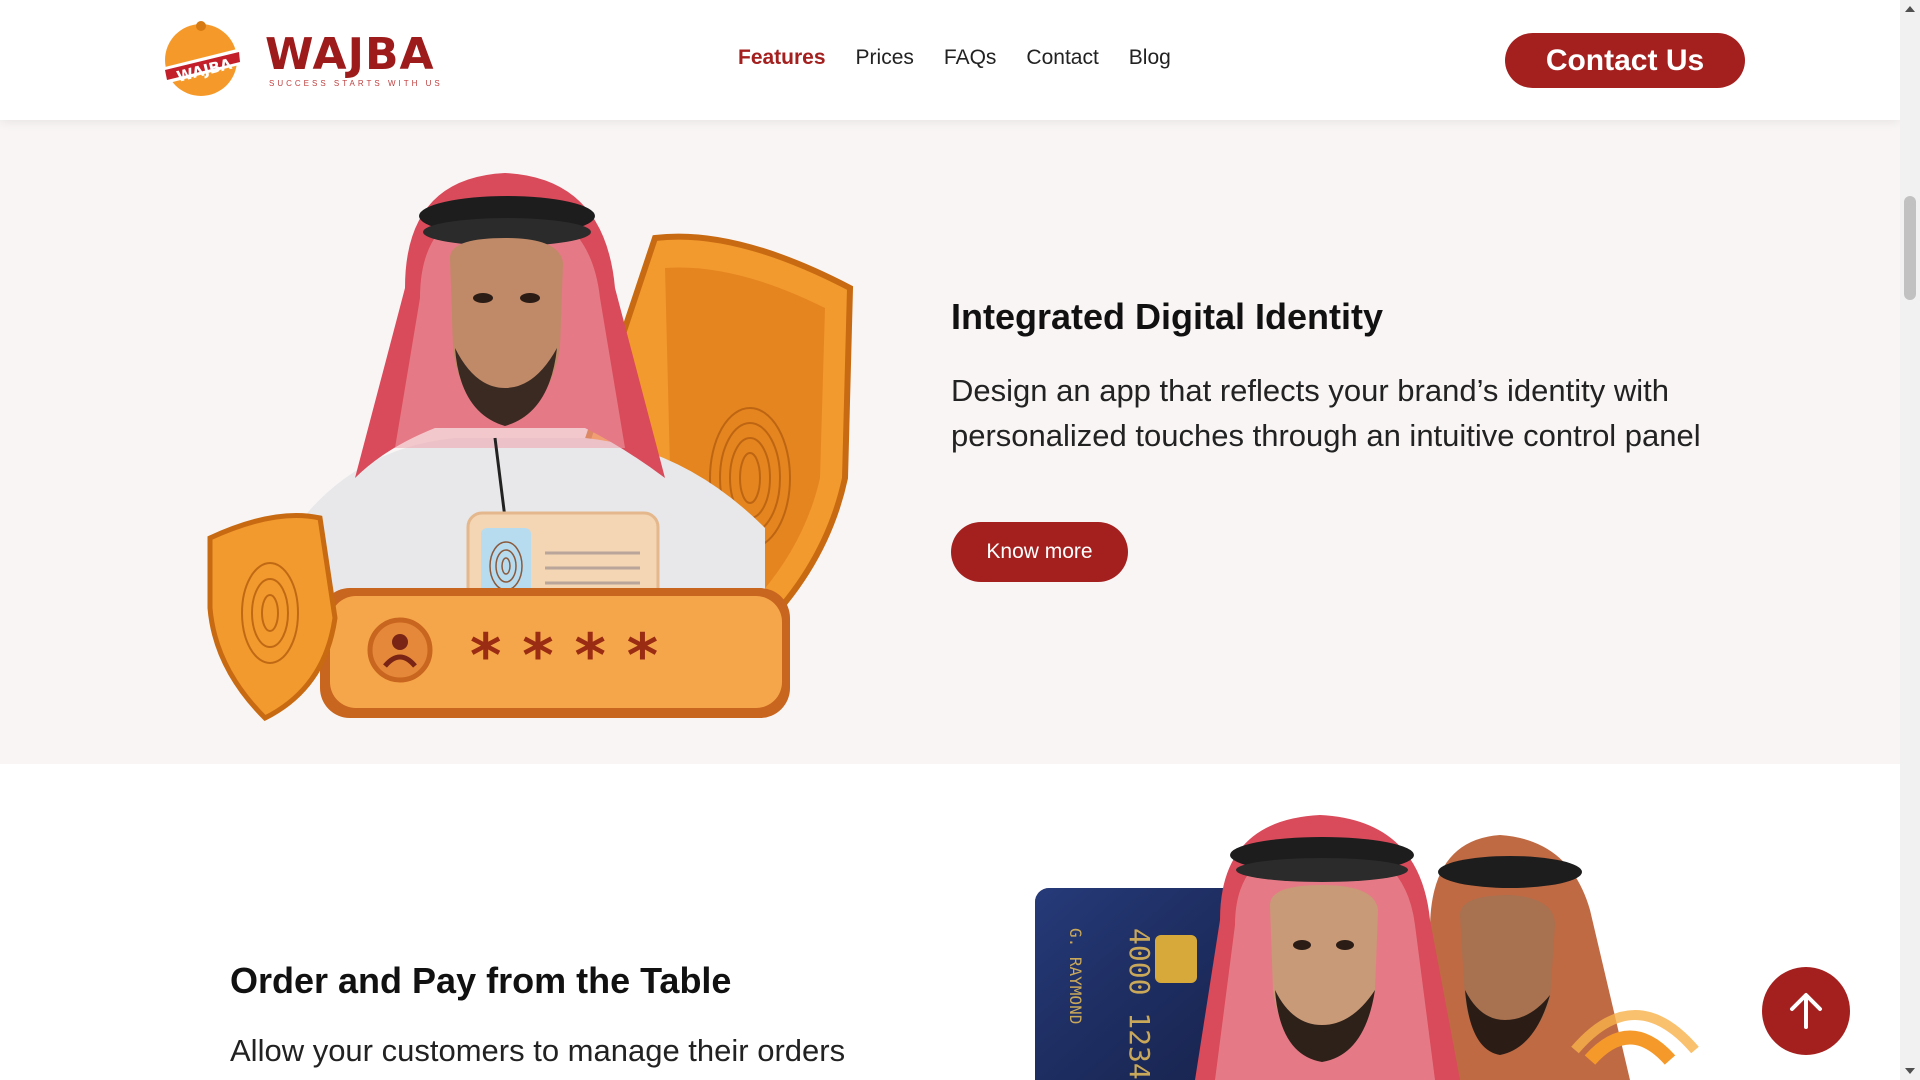 Image resolution: width=1920 pixels, height=1080 pixels. I want to click on know-more-button: Know more, so click(1039, 552).